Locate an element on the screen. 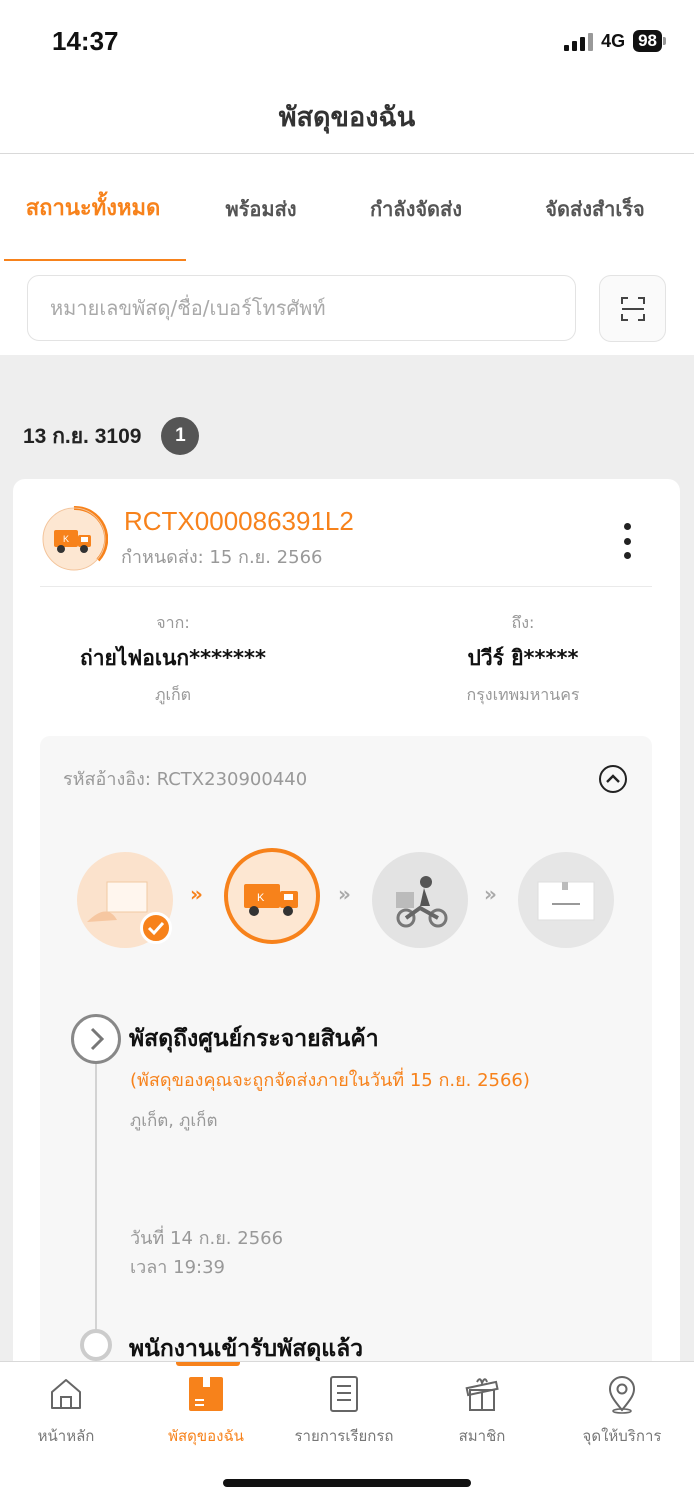 Image resolution: width=694 pixels, height=1500 pixels. nav-label: พัสดุของฉัน is located at coordinates (206, 1436).